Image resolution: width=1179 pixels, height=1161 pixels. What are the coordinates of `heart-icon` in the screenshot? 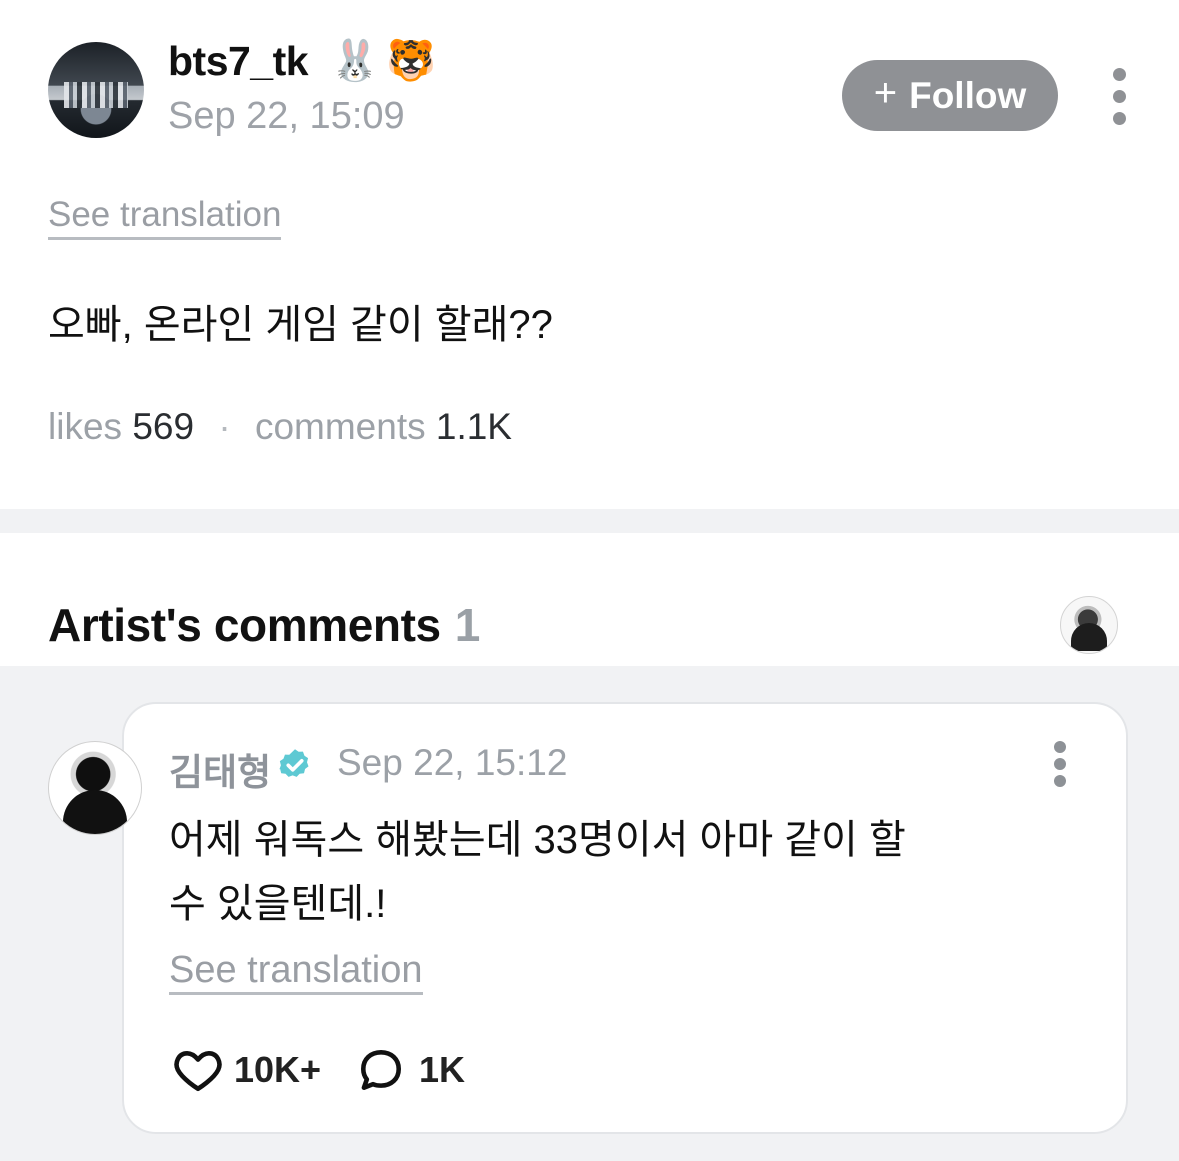 It's located at (198, 1071).